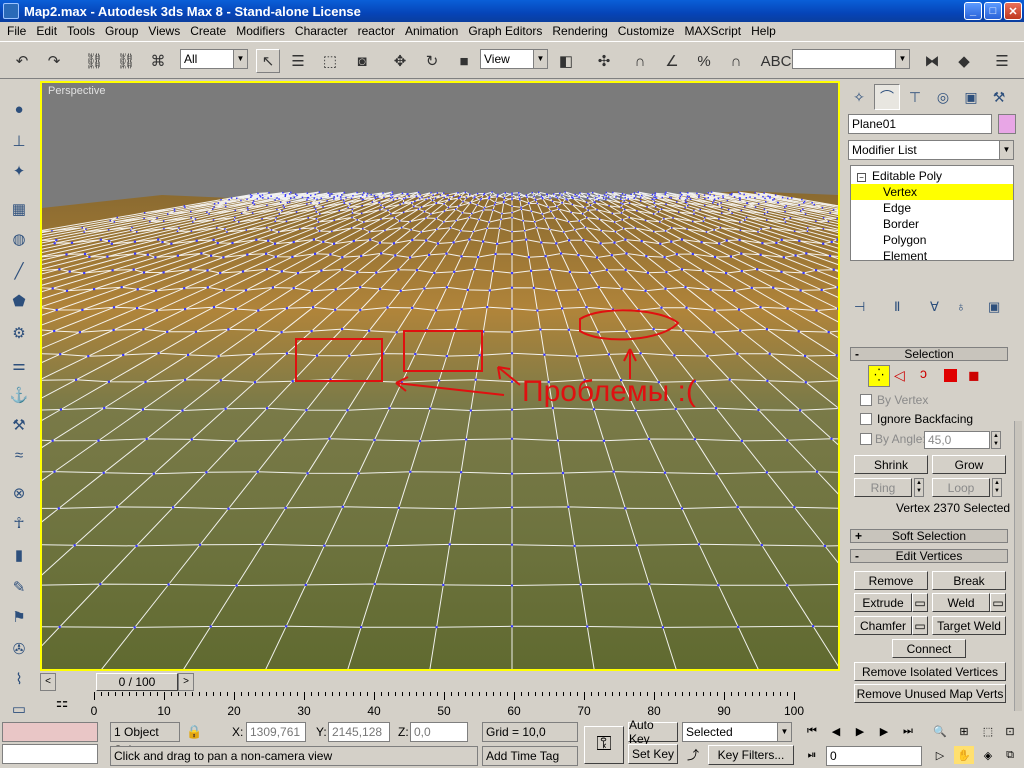 The height and width of the screenshot is (768, 1024). I want to click on y-coordinate-input: 2145,128, so click(359, 732).